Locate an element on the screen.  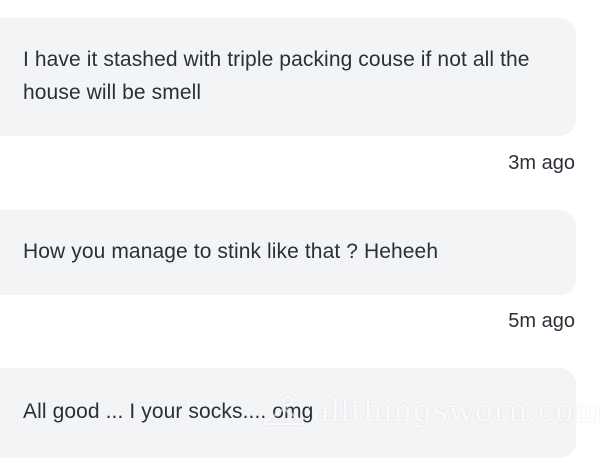
message-timestamp: 3m ago is located at coordinates (541, 163).